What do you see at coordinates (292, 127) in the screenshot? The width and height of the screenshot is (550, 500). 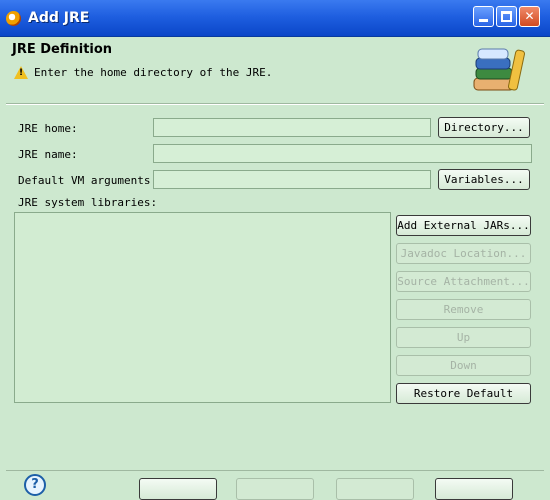 I see `jre-home-field` at bounding box center [292, 127].